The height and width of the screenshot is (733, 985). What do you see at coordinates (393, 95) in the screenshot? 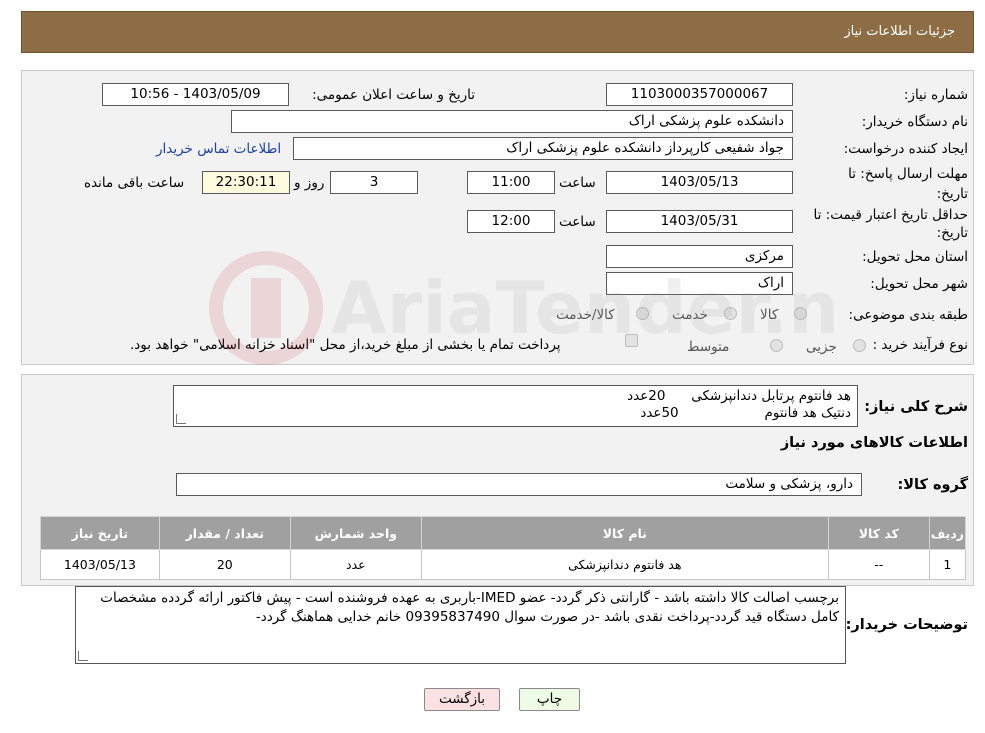
I see `announce-datetime-label: تاریخ و ساعت اعلان عمومی:` at bounding box center [393, 95].